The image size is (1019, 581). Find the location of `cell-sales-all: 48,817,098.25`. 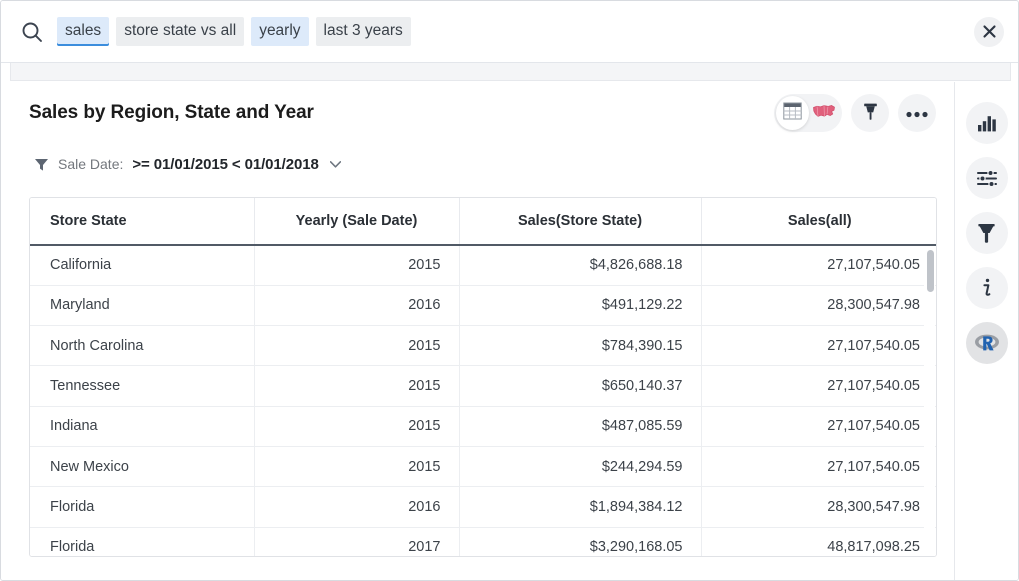

cell-sales-all: 48,817,098.25 is located at coordinates (818, 541).